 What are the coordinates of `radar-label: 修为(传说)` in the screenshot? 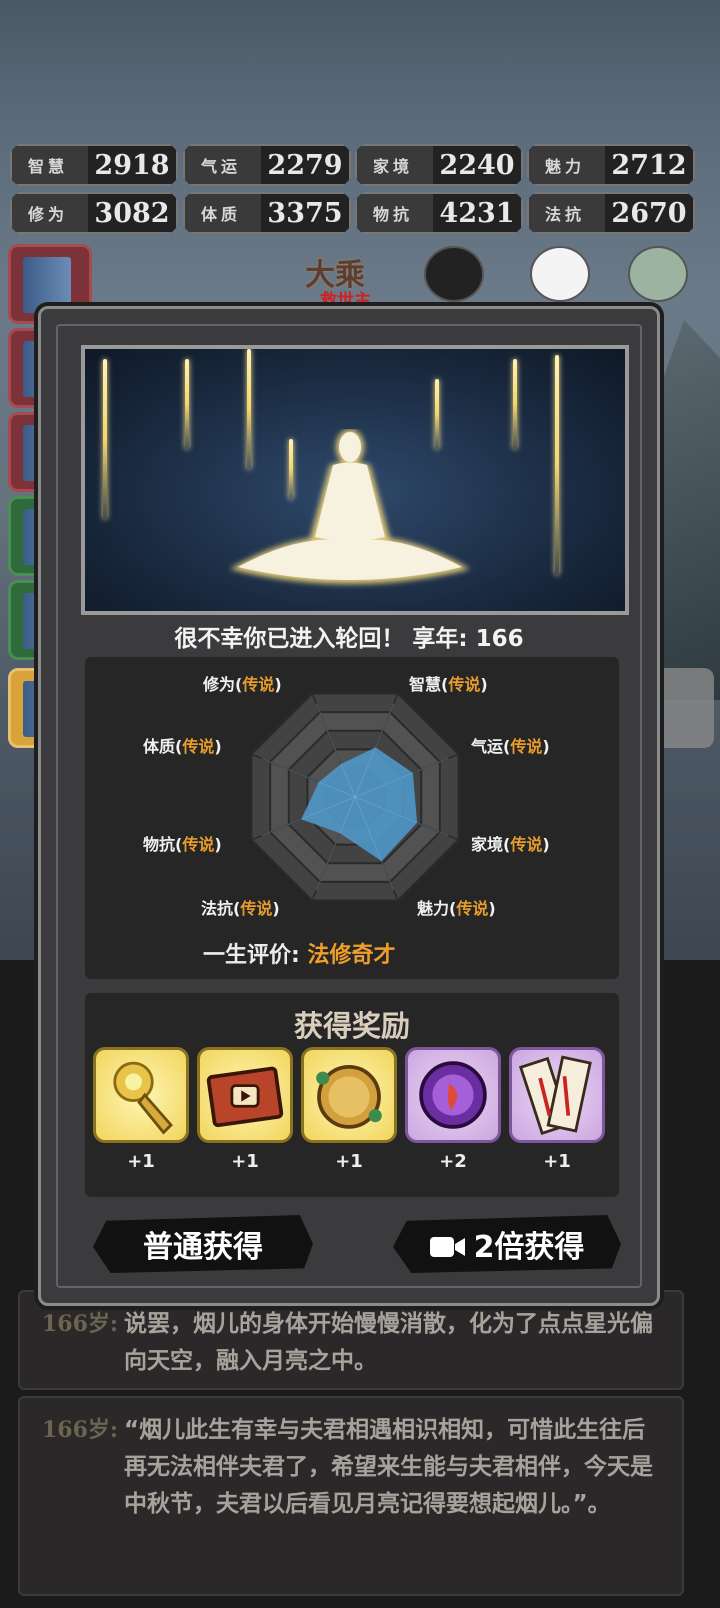 It's located at (242, 684).